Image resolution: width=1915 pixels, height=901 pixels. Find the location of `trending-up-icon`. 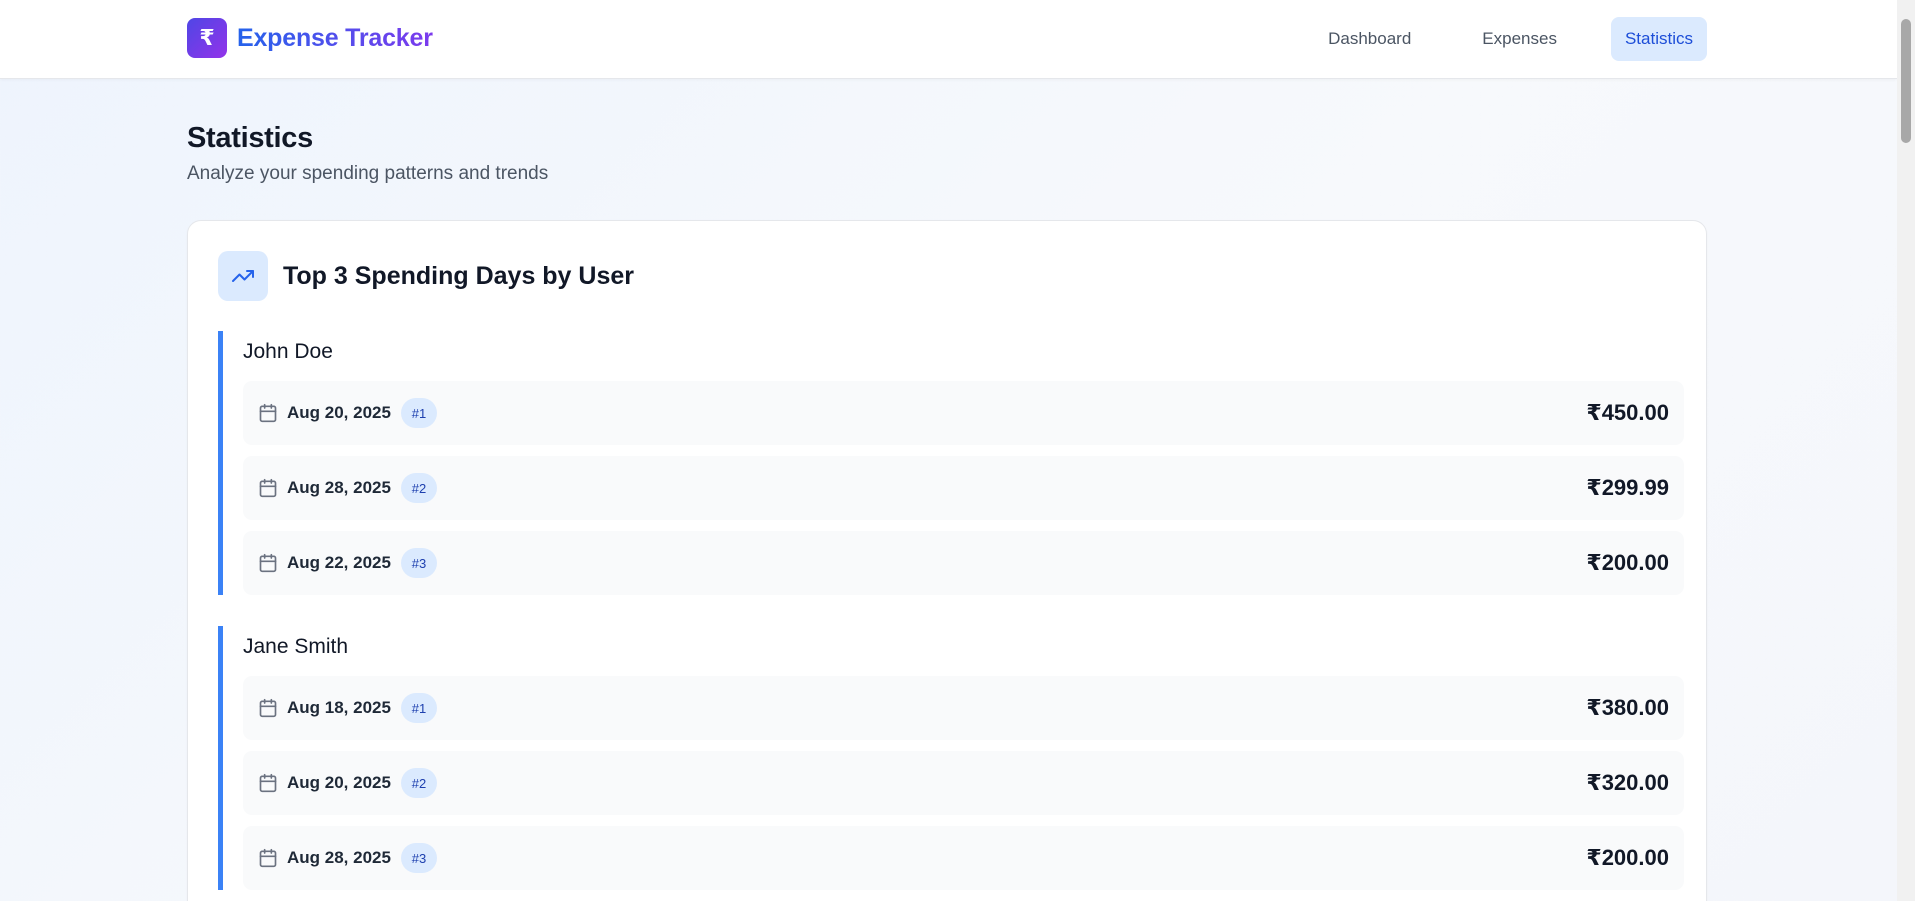

trending-up-icon is located at coordinates (243, 276).